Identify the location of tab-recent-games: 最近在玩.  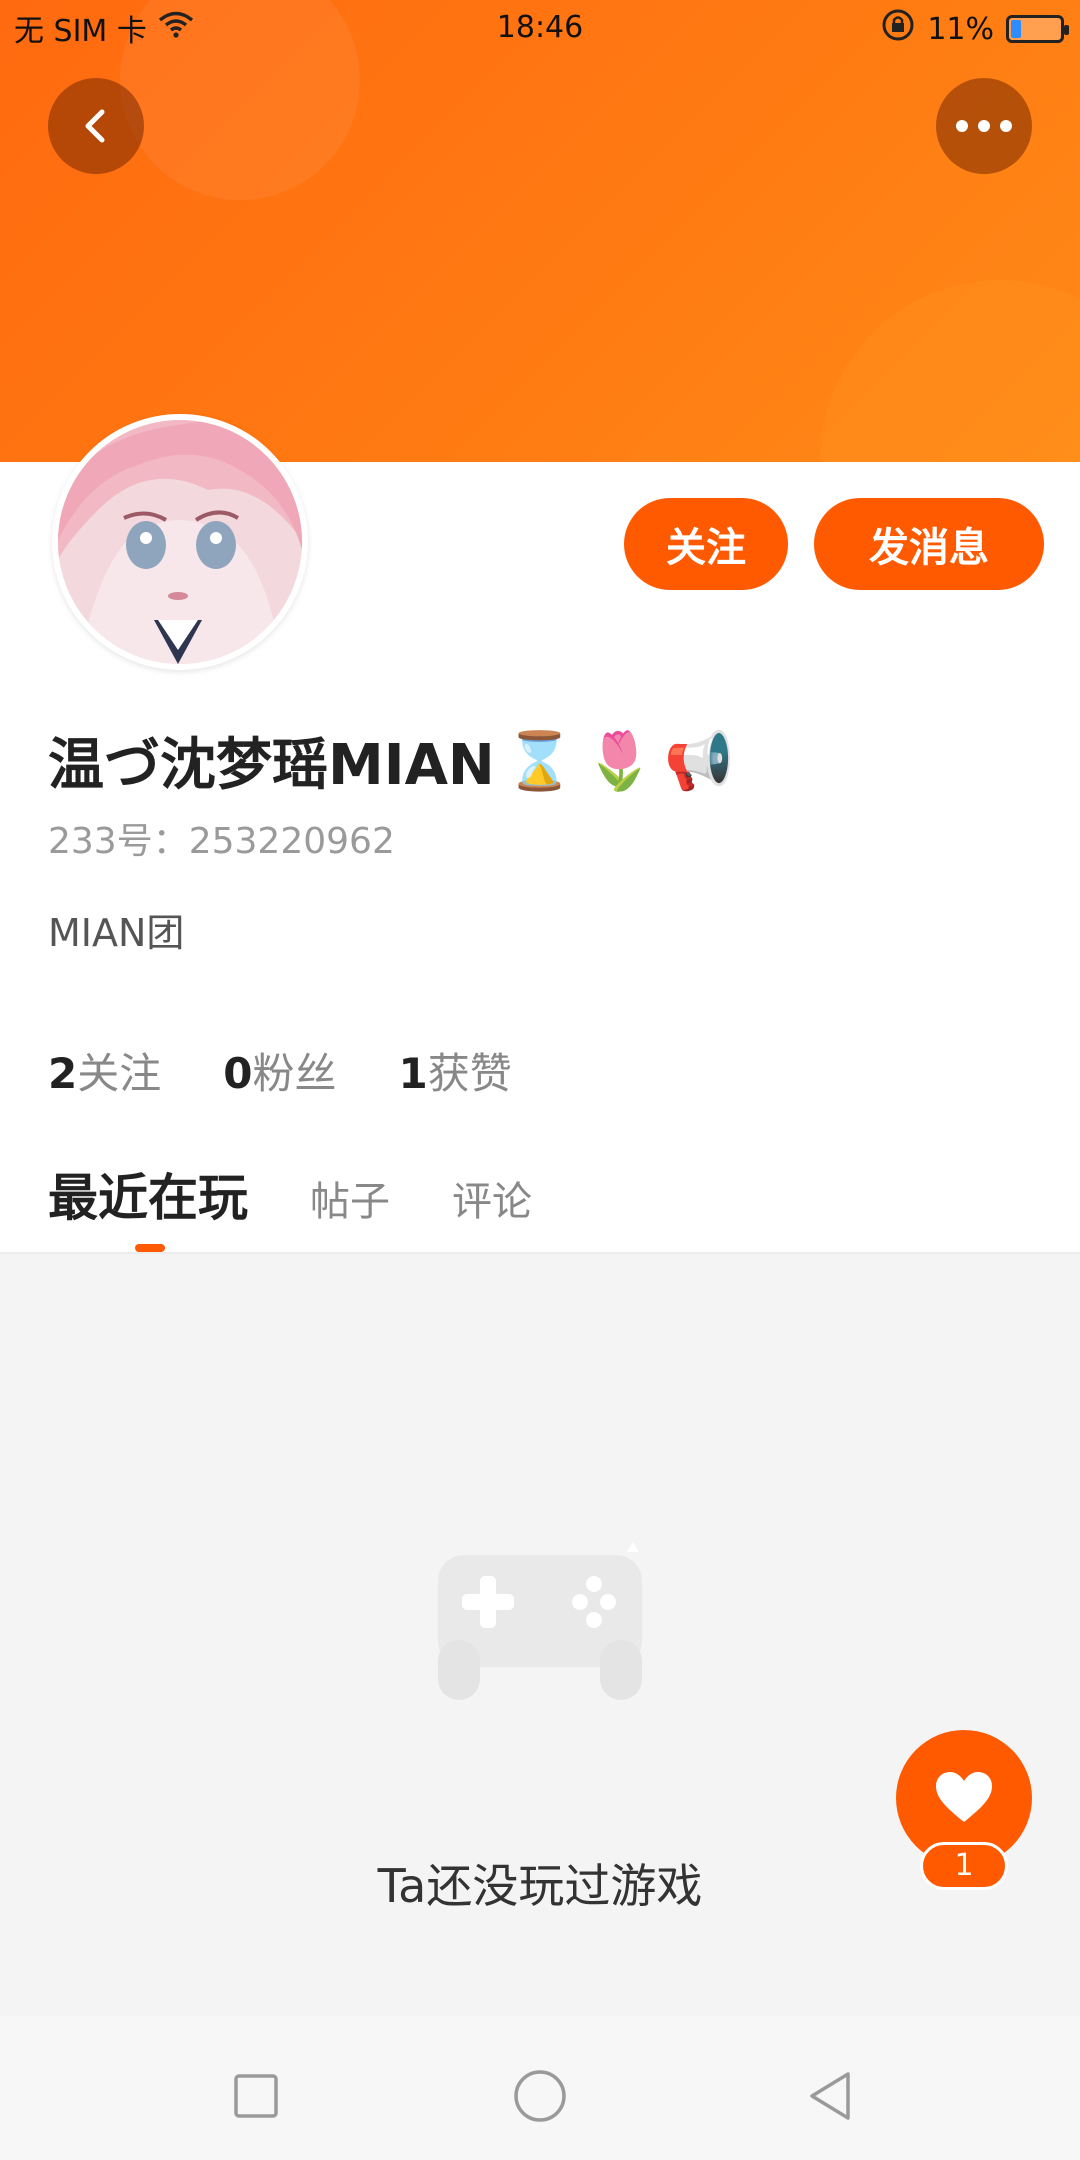
(148, 1194).